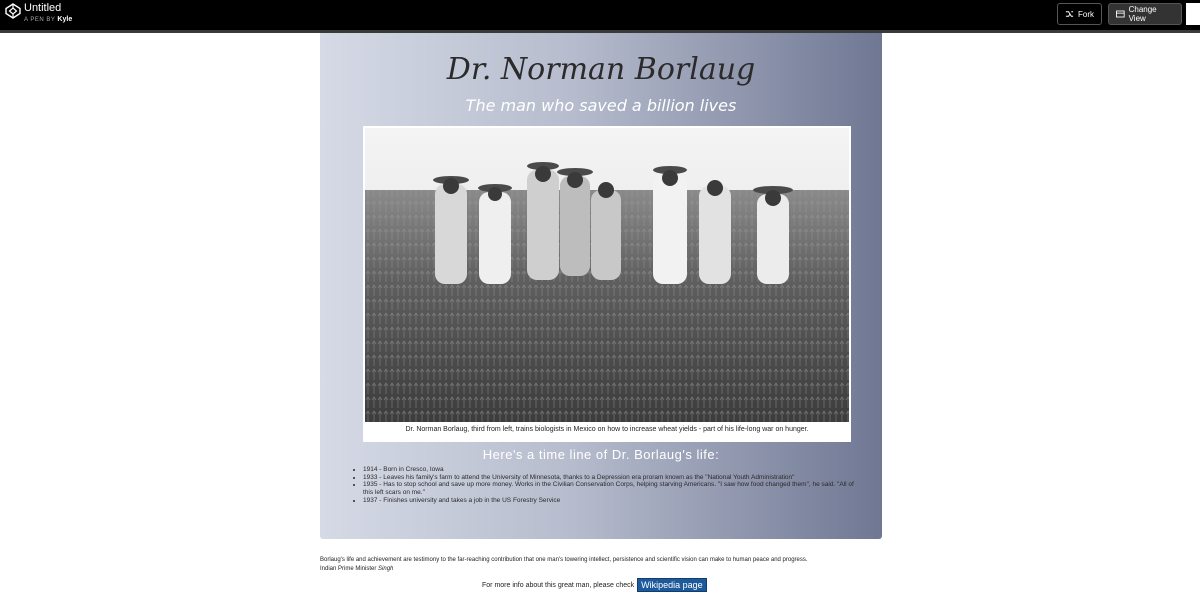  What do you see at coordinates (601, 105) in the screenshot?
I see `page-tagline: The man who saved a billion lives` at bounding box center [601, 105].